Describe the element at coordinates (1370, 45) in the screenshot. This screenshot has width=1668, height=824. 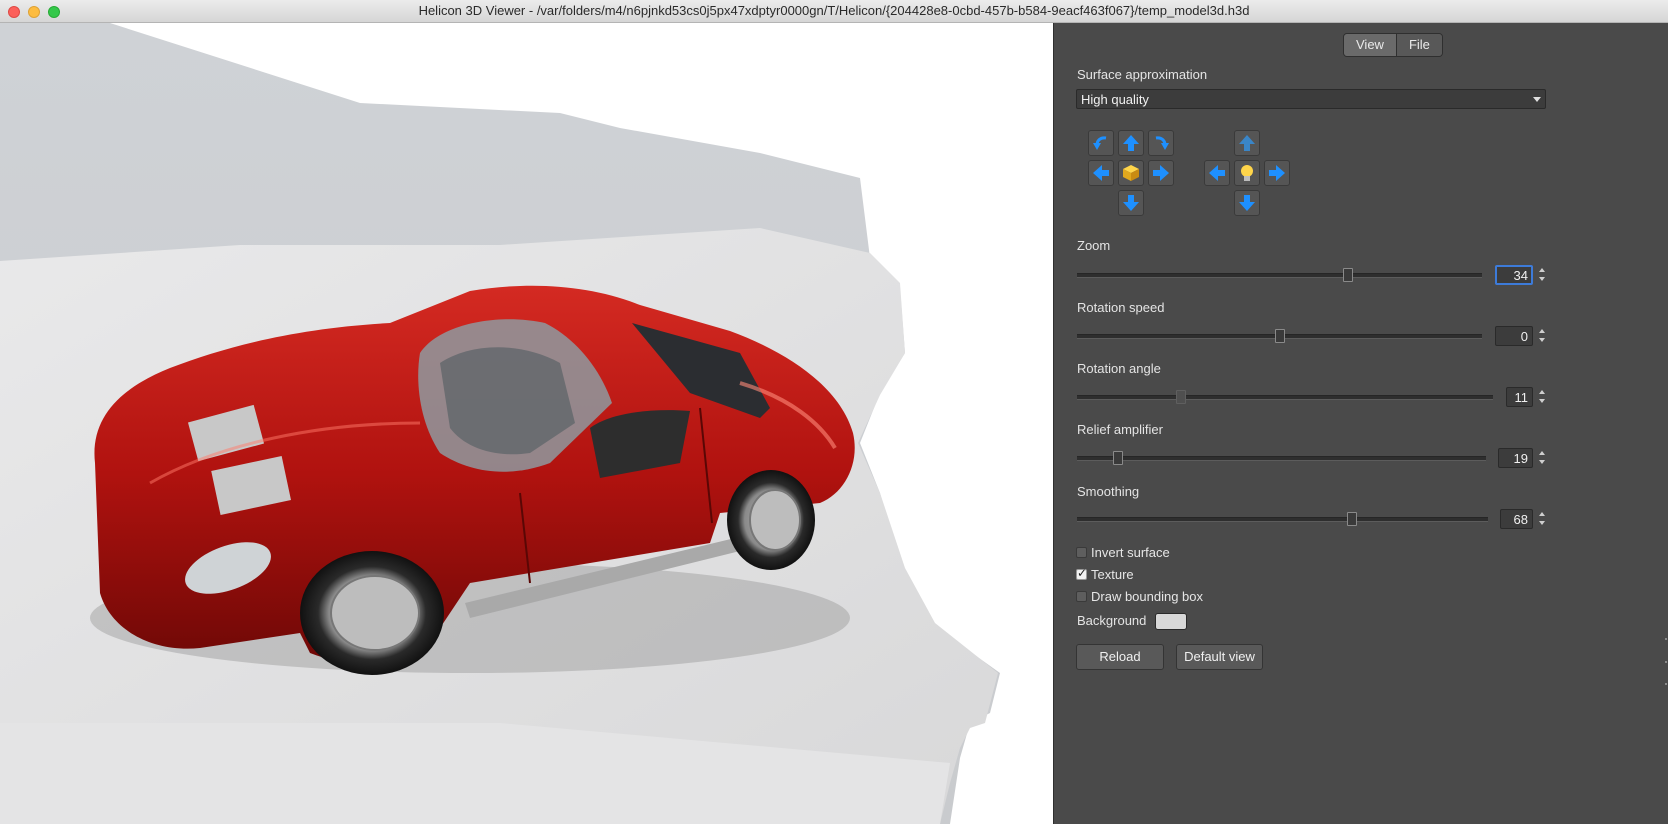
I see `tab-view: View` at that location.